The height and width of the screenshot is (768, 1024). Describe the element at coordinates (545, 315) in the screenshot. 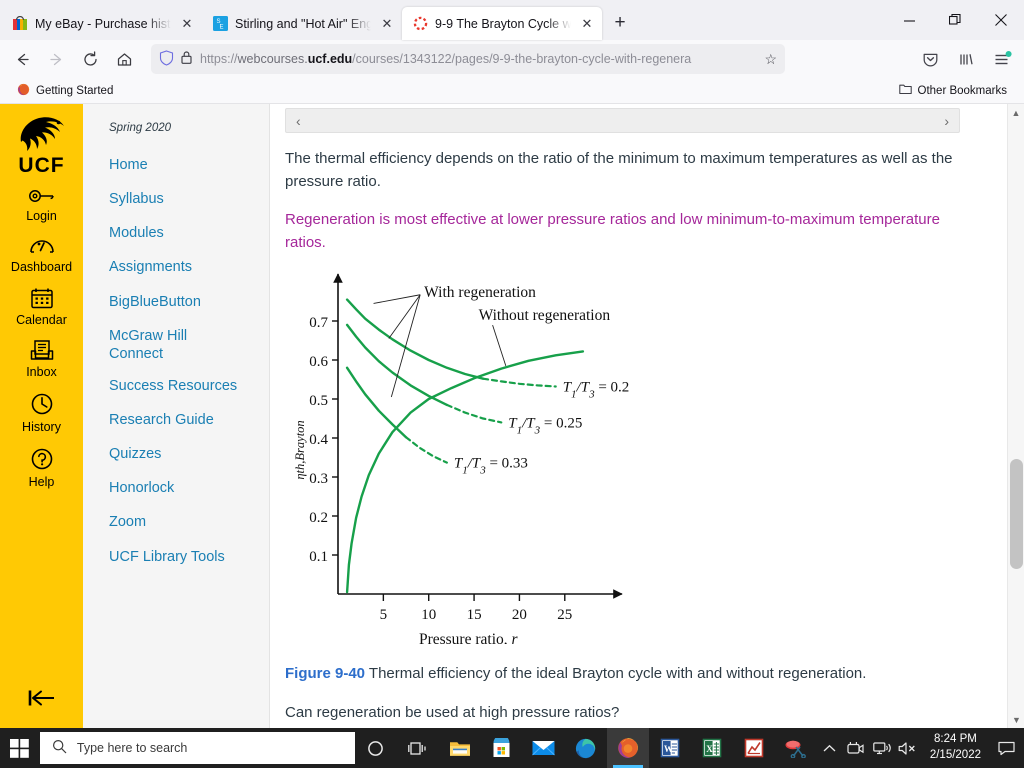

I see `svg-text: Without regeneration` at that location.